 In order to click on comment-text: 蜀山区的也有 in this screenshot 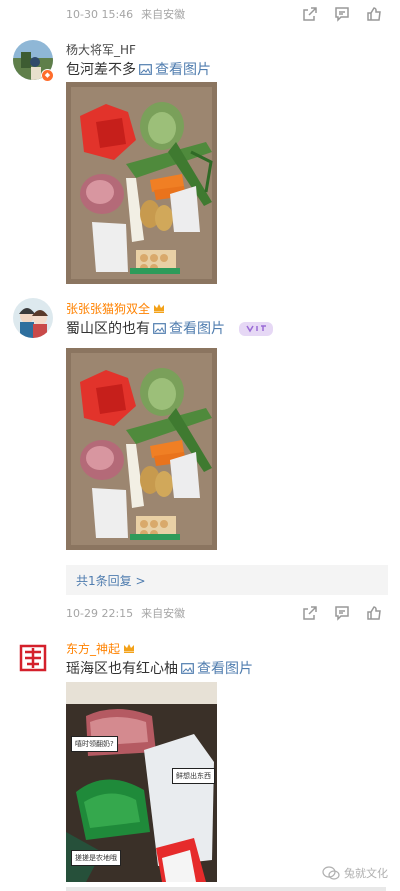, I will do `click(108, 329)`.